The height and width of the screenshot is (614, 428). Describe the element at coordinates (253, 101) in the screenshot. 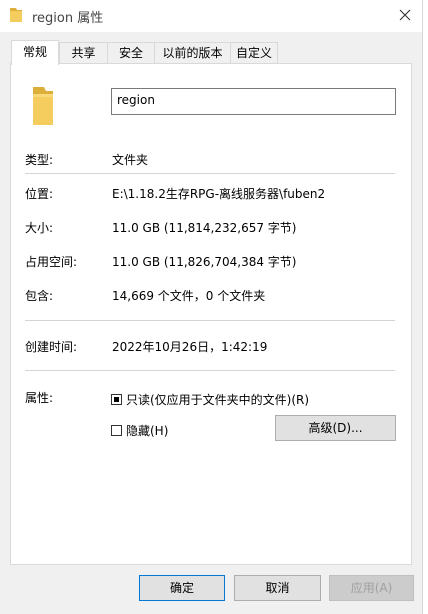

I see `folder-name-input: region` at that location.